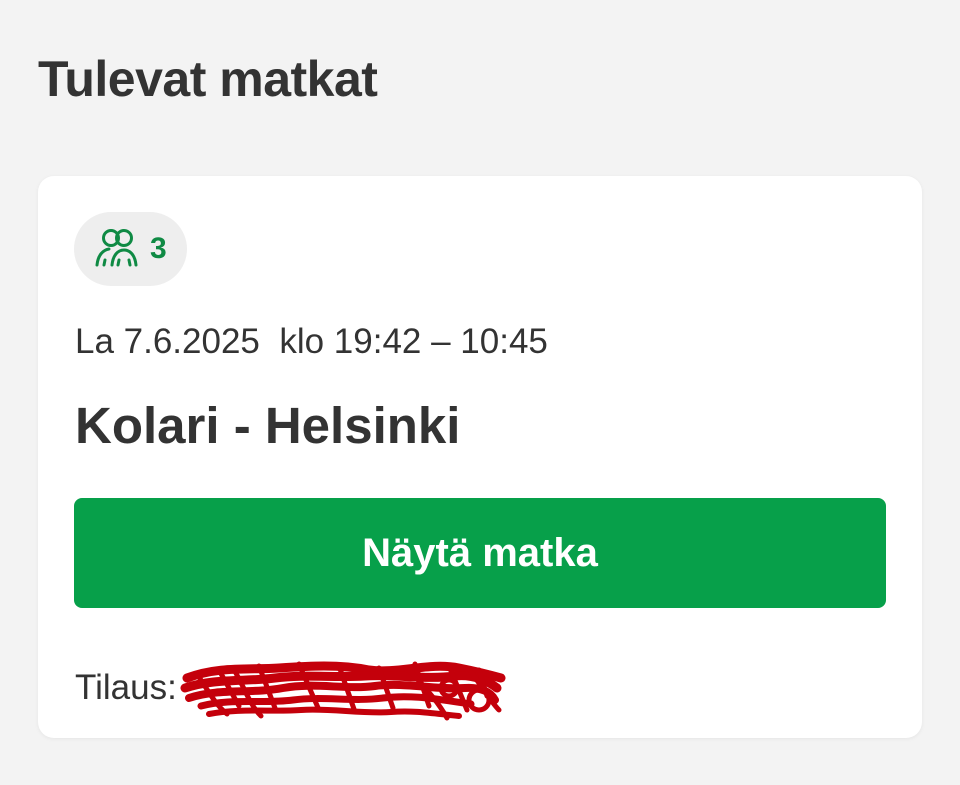 This screenshot has width=960, height=785. I want to click on order-label: Tilaus:, so click(126, 687).